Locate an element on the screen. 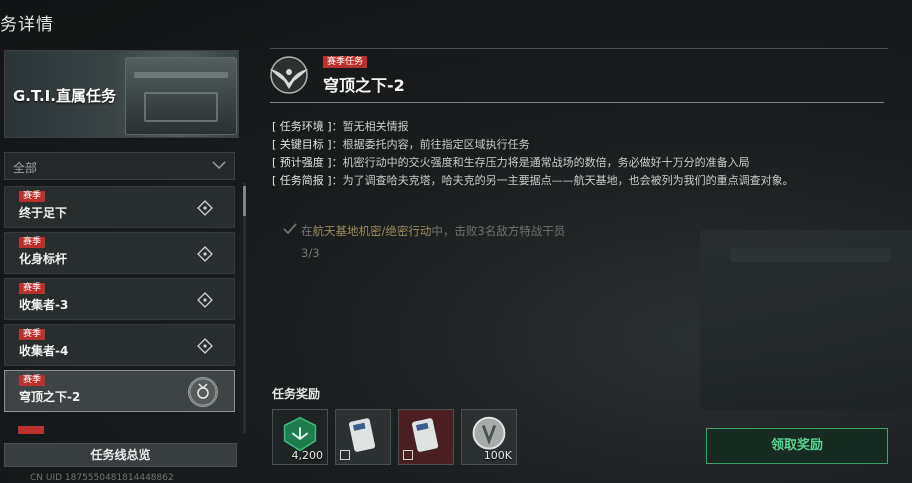  info-value: 机密行动中的交火强度和生存压力将是通常战场的数倍，务必做好十万分的准备入局 is located at coordinates (546, 162).